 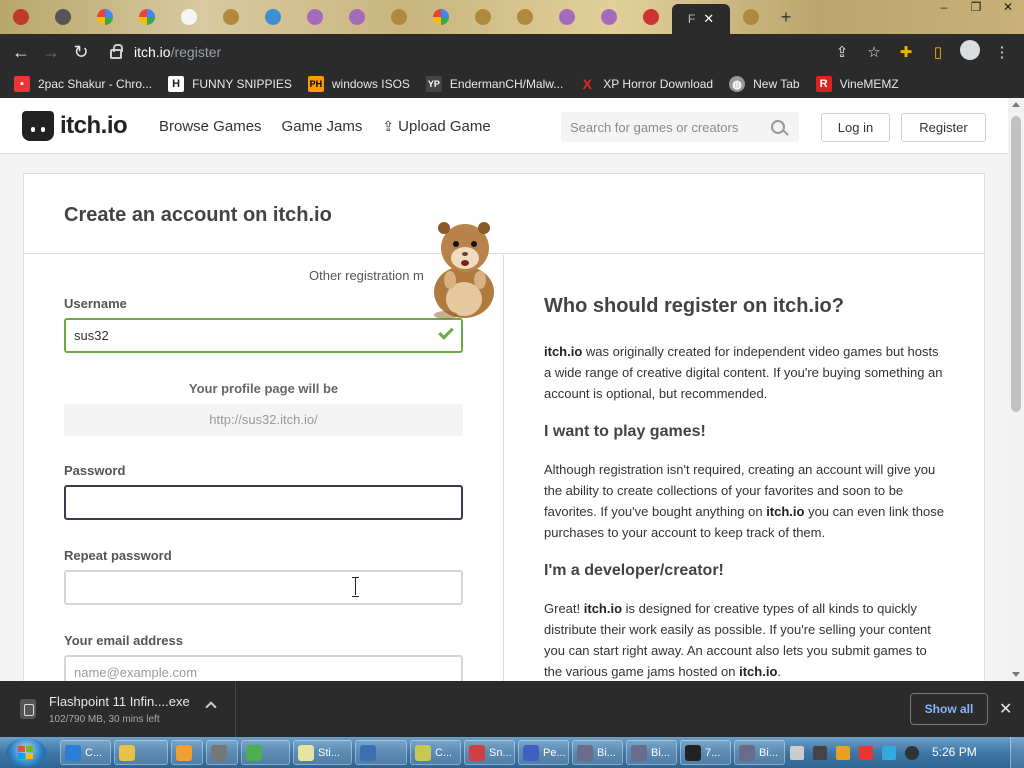 What do you see at coordinates (152, 52) in the screenshot?
I see `url-host: itch.io` at bounding box center [152, 52].